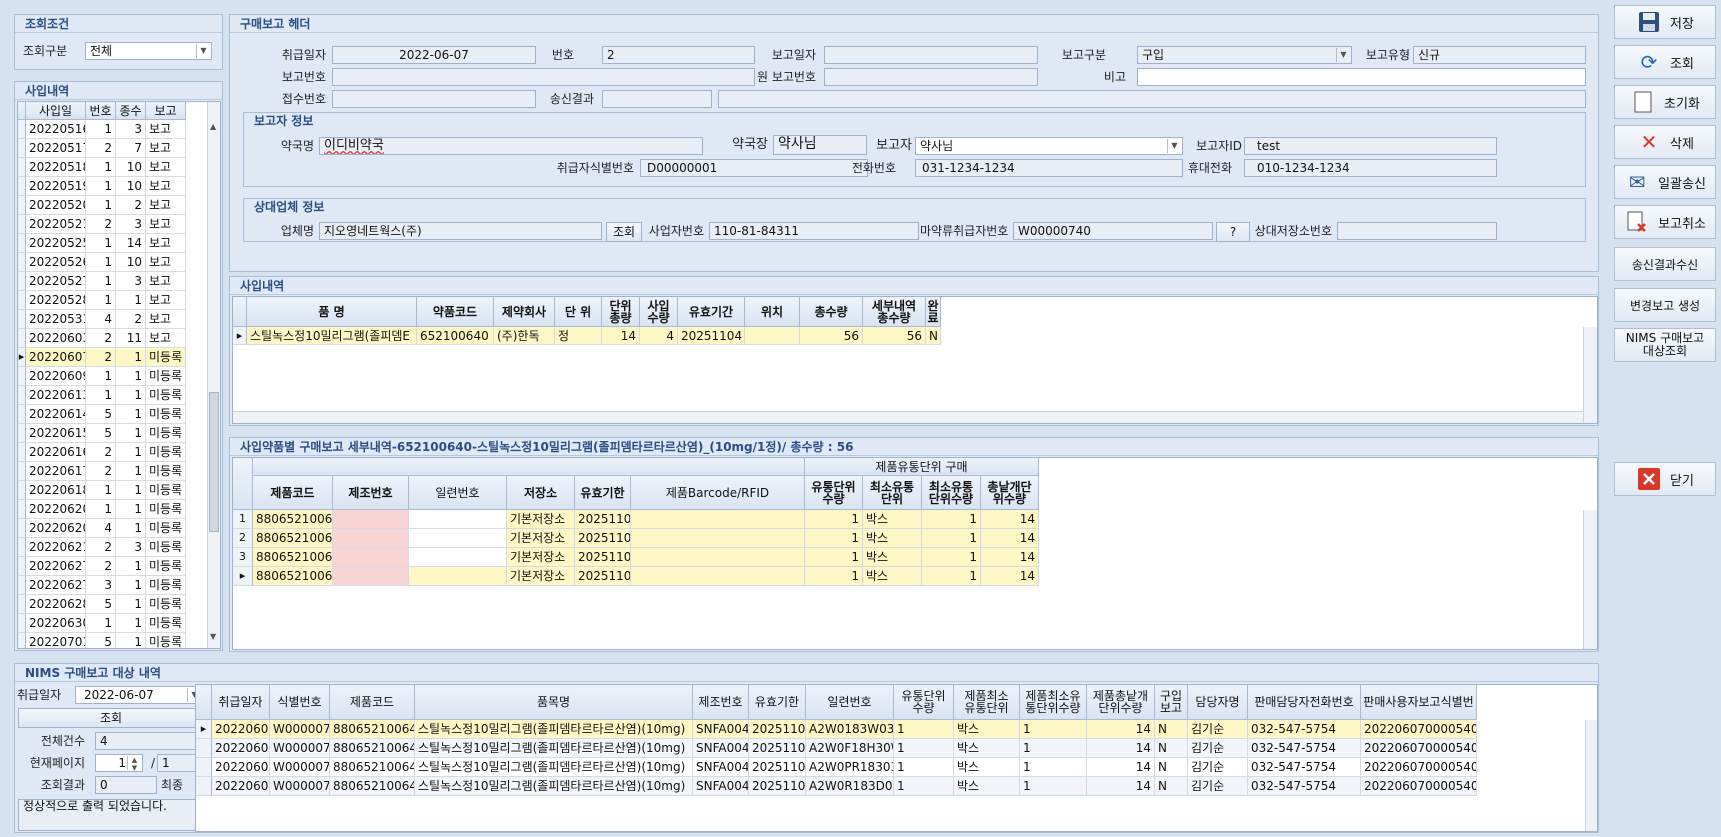  Describe the element at coordinates (139, 695) in the screenshot. I see `nims-date-picker: 2022-06-07▼` at that location.